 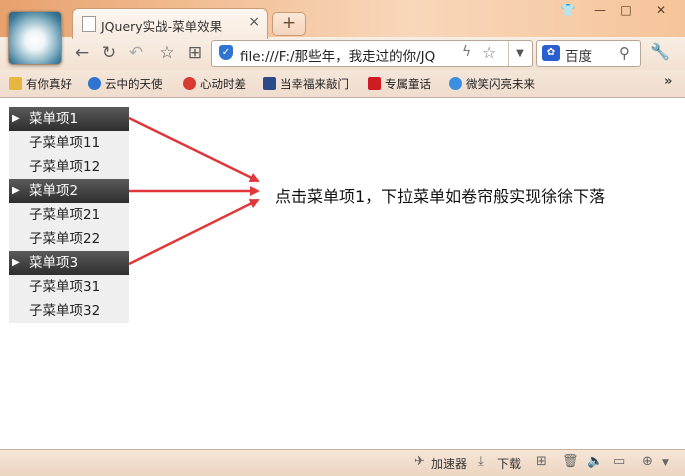 What do you see at coordinates (89, 24) in the screenshot?
I see `page-favicon-icon` at bounding box center [89, 24].